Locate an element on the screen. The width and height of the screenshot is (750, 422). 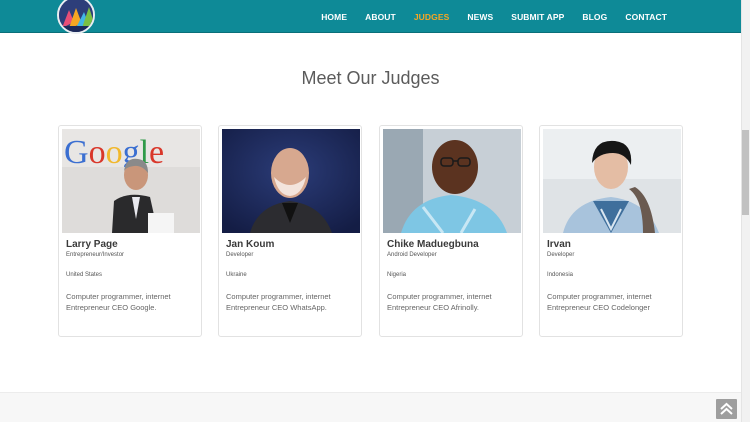
nav-news: NEWS is located at coordinates (480, 17).